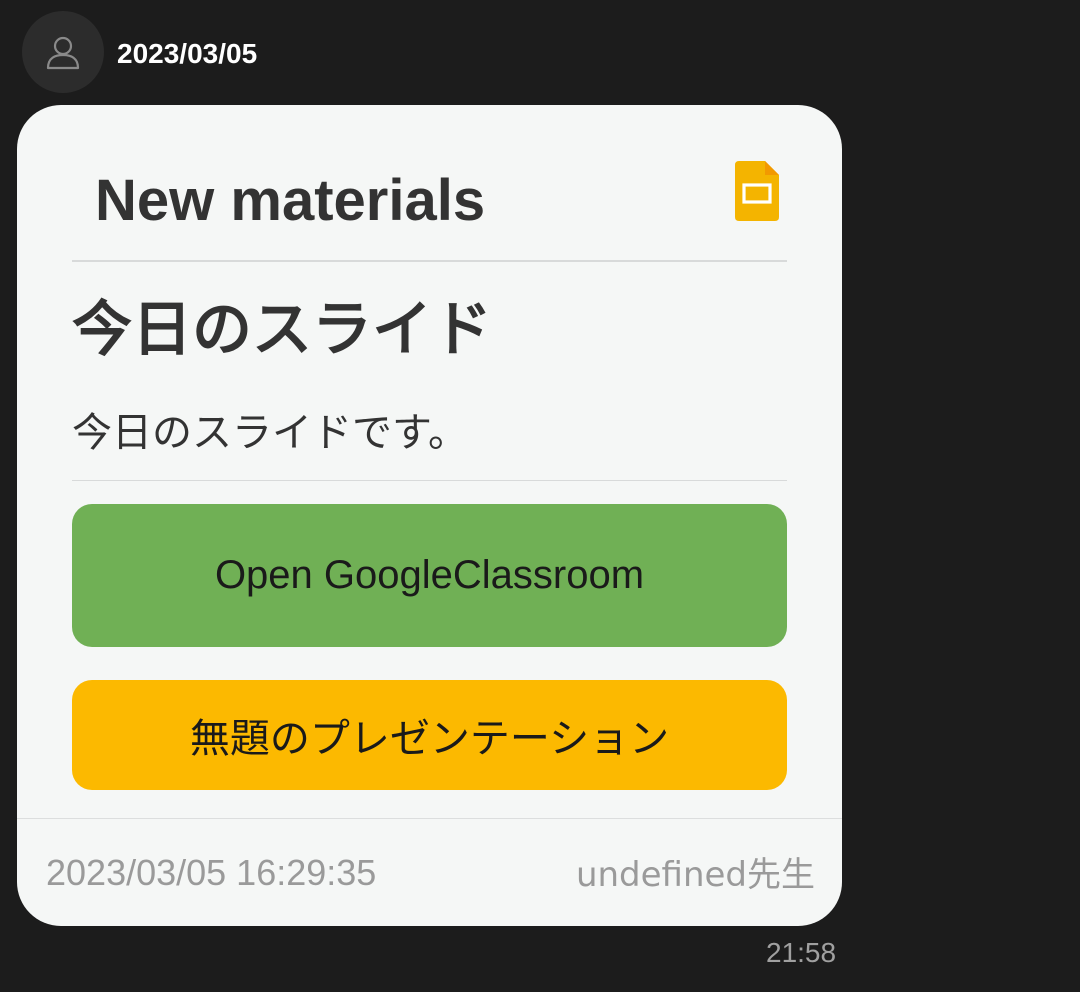 This screenshot has height=992, width=1080. I want to click on header-divider, so click(429, 261).